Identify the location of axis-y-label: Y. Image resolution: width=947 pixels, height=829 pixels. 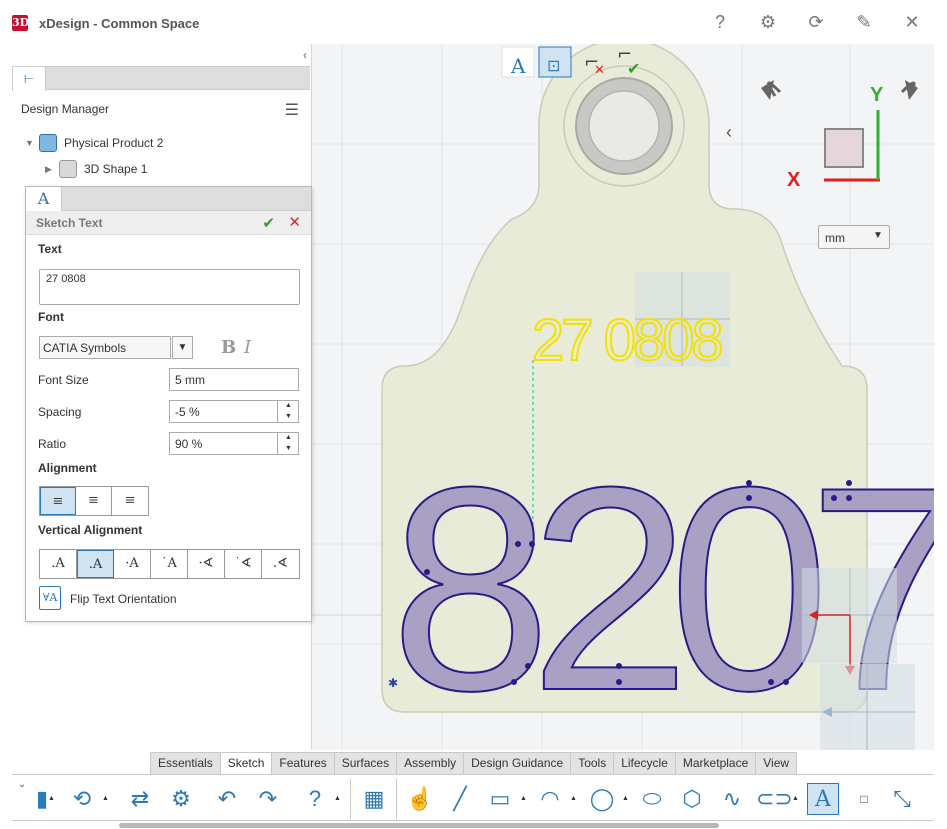
(877, 95).